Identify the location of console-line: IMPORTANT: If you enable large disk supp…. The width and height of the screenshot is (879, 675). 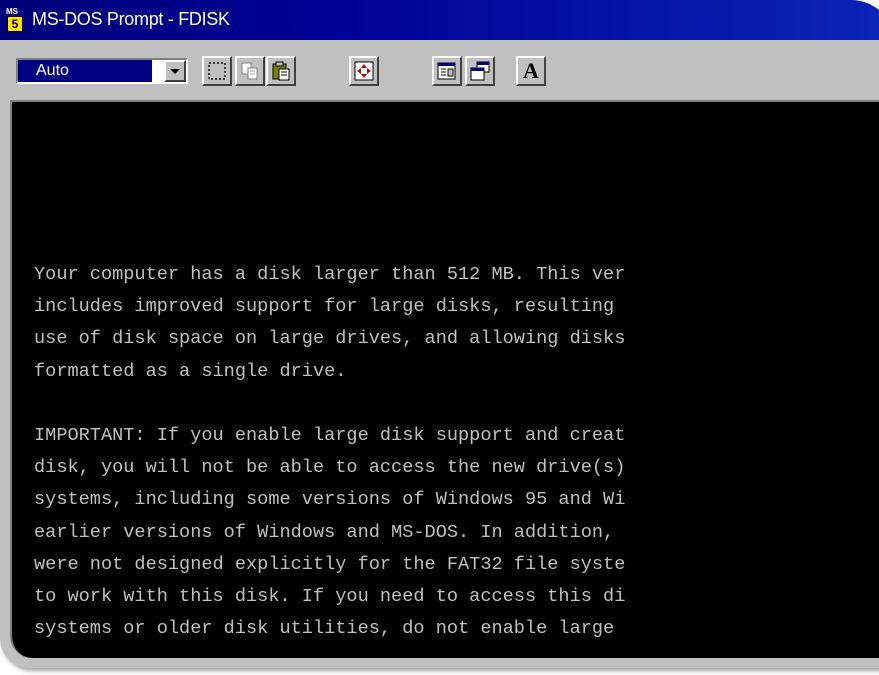
(330, 435).